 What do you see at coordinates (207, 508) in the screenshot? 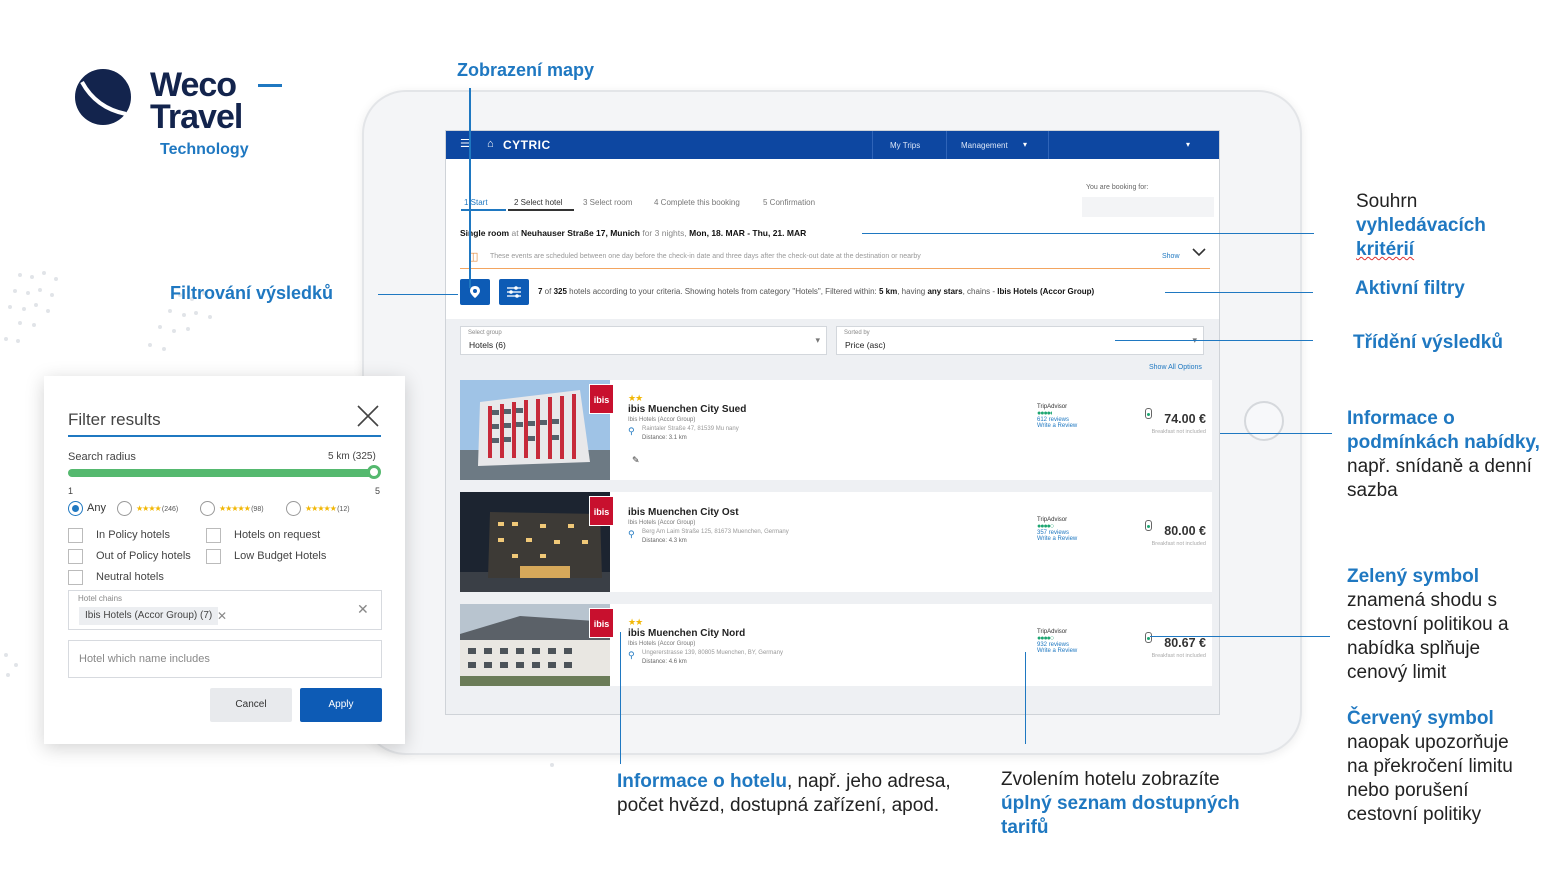
I see `star-filter-5-radio` at bounding box center [207, 508].